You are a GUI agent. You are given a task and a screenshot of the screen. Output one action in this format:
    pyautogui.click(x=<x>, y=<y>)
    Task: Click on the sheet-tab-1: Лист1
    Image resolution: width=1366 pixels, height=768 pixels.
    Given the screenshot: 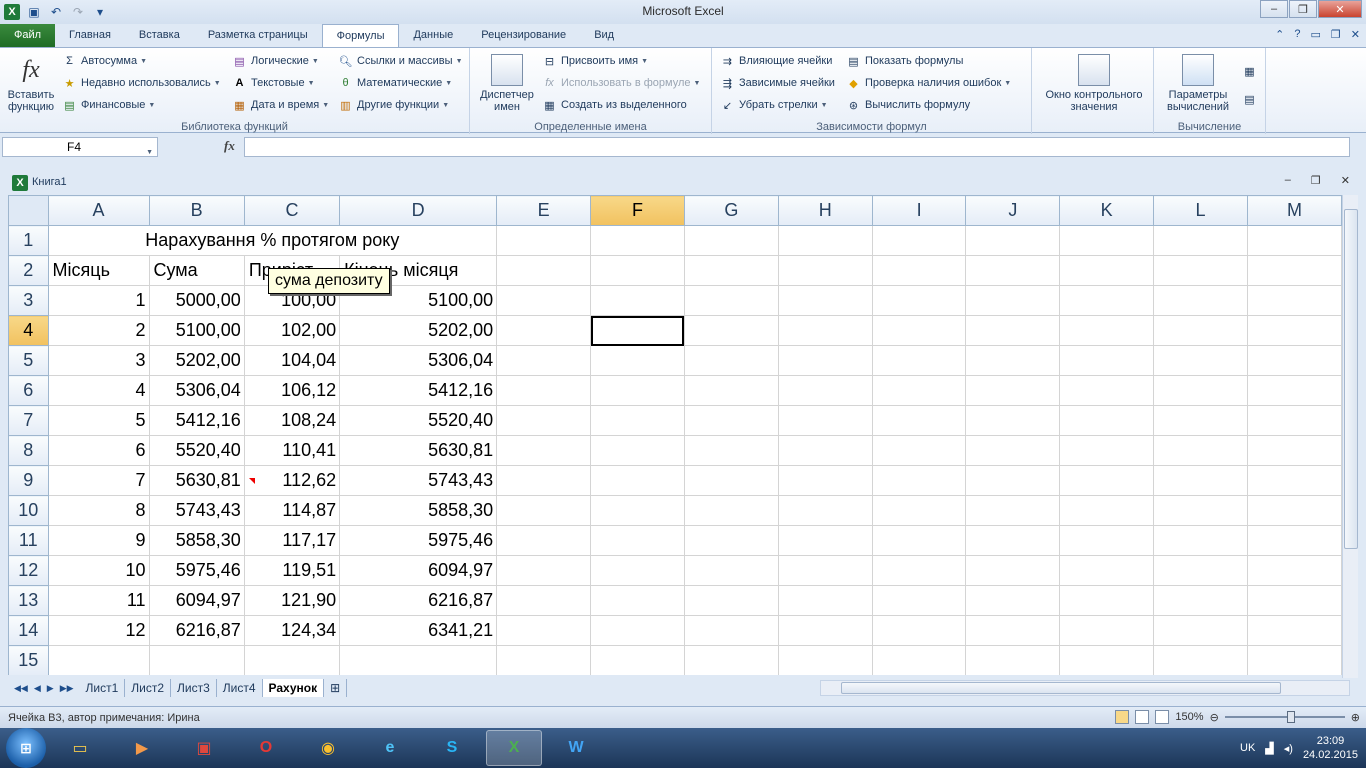 What is the action you would take?
    pyautogui.click(x=103, y=688)
    